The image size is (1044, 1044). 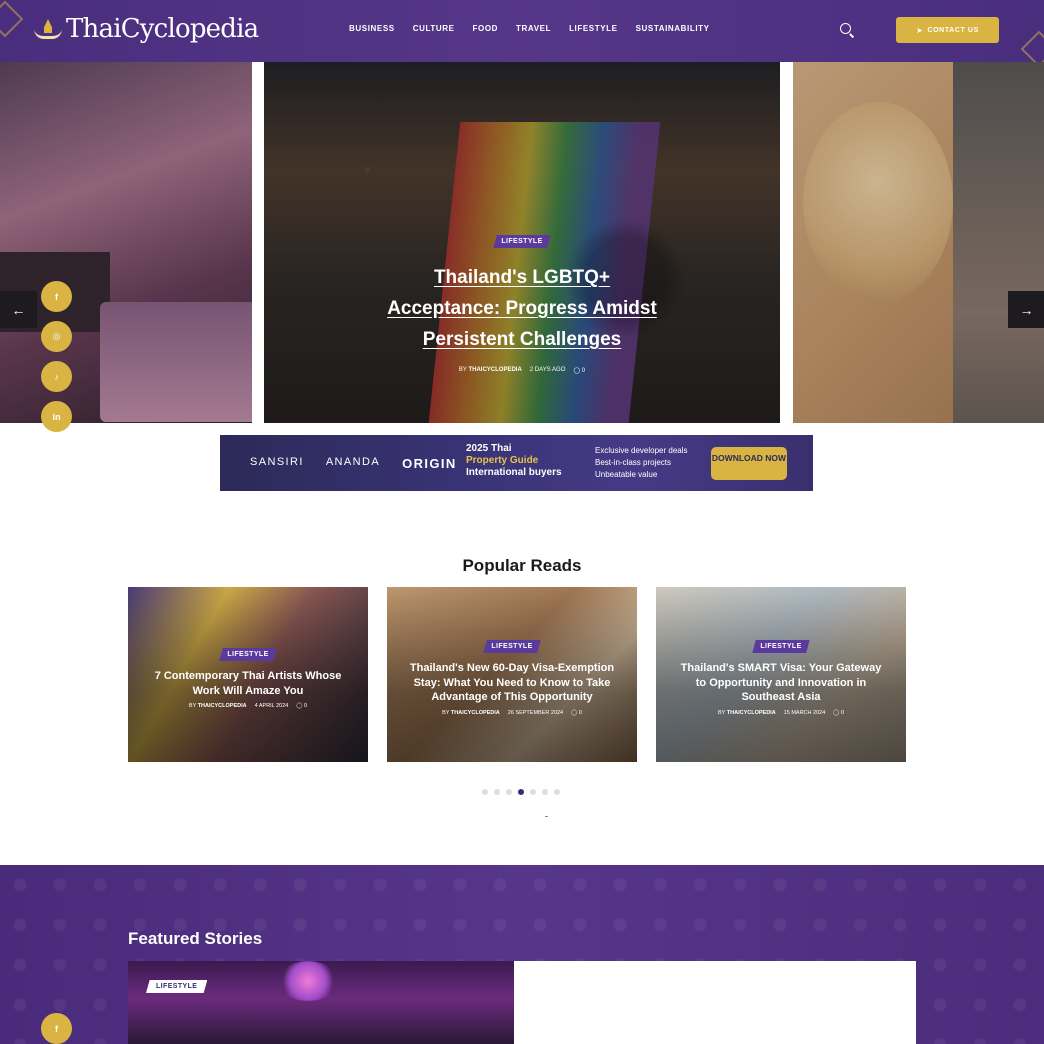 What do you see at coordinates (321, 1002) in the screenshot?
I see `featured-story-image` at bounding box center [321, 1002].